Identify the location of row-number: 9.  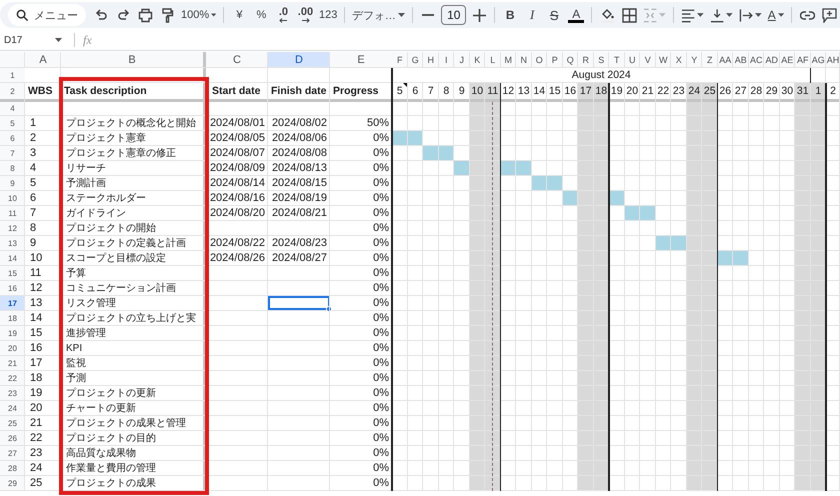
(12, 183).